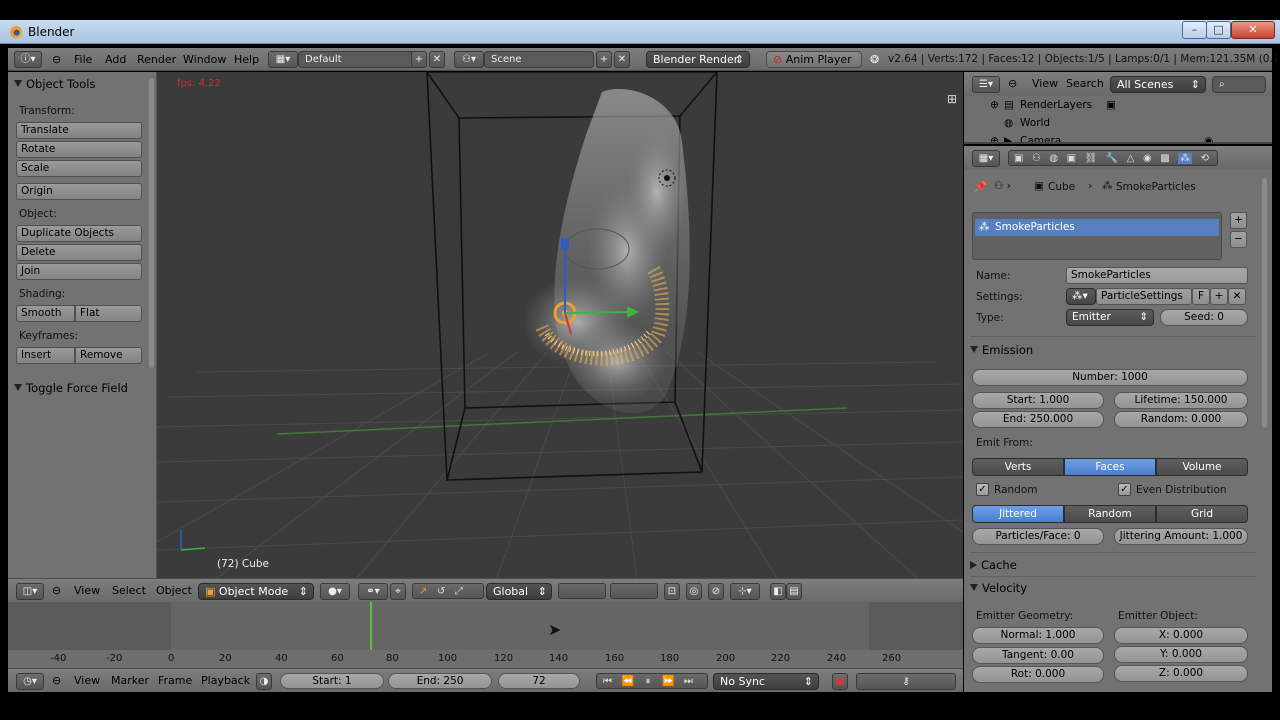 The height and width of the screenshot is (720, 1280). I want to click on menu-file: File, so click(83, 59).